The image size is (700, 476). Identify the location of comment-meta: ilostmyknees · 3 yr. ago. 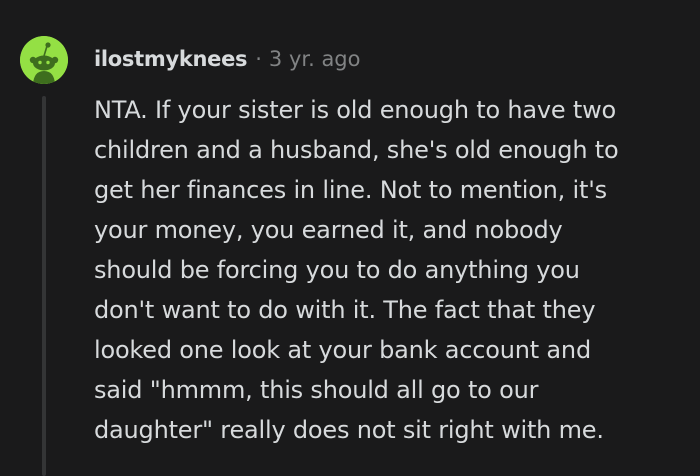
(227, 59).